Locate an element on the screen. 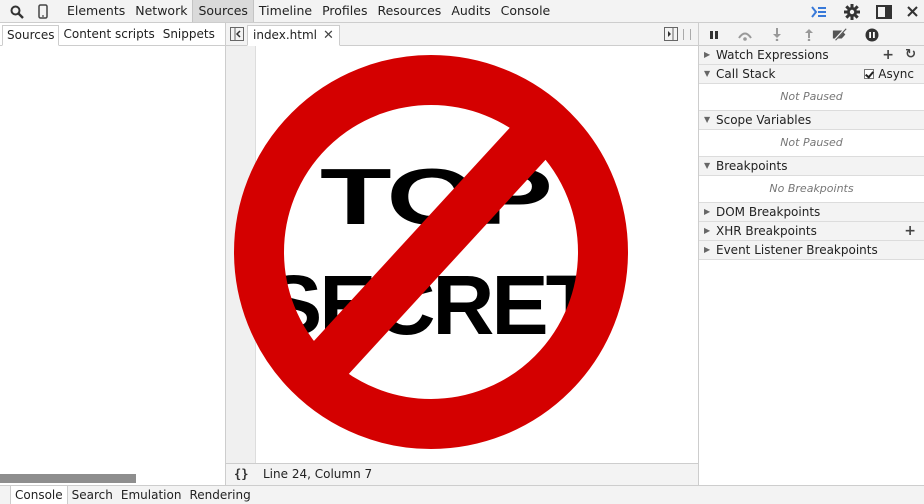  settings-gear-icon is located at coordinates (852, 11).